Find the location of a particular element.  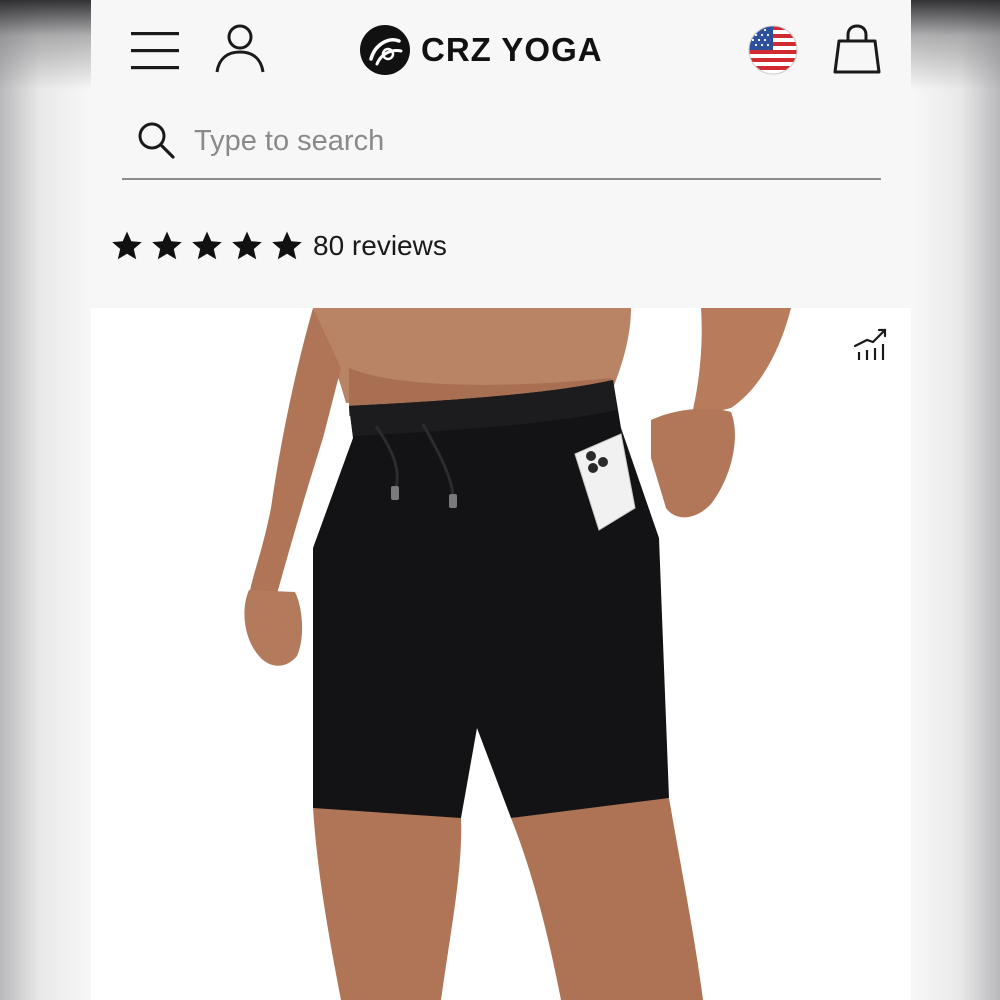

brand-logo: CRZ YOGA is located at coordinates (481, 50).